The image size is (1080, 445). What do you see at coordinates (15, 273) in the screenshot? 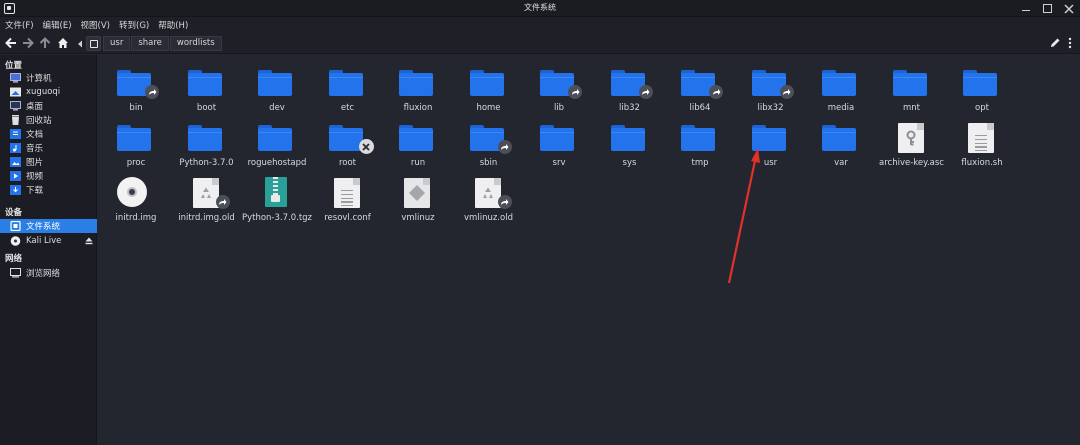
I see `network-icon` at bounding box center [15, 273].